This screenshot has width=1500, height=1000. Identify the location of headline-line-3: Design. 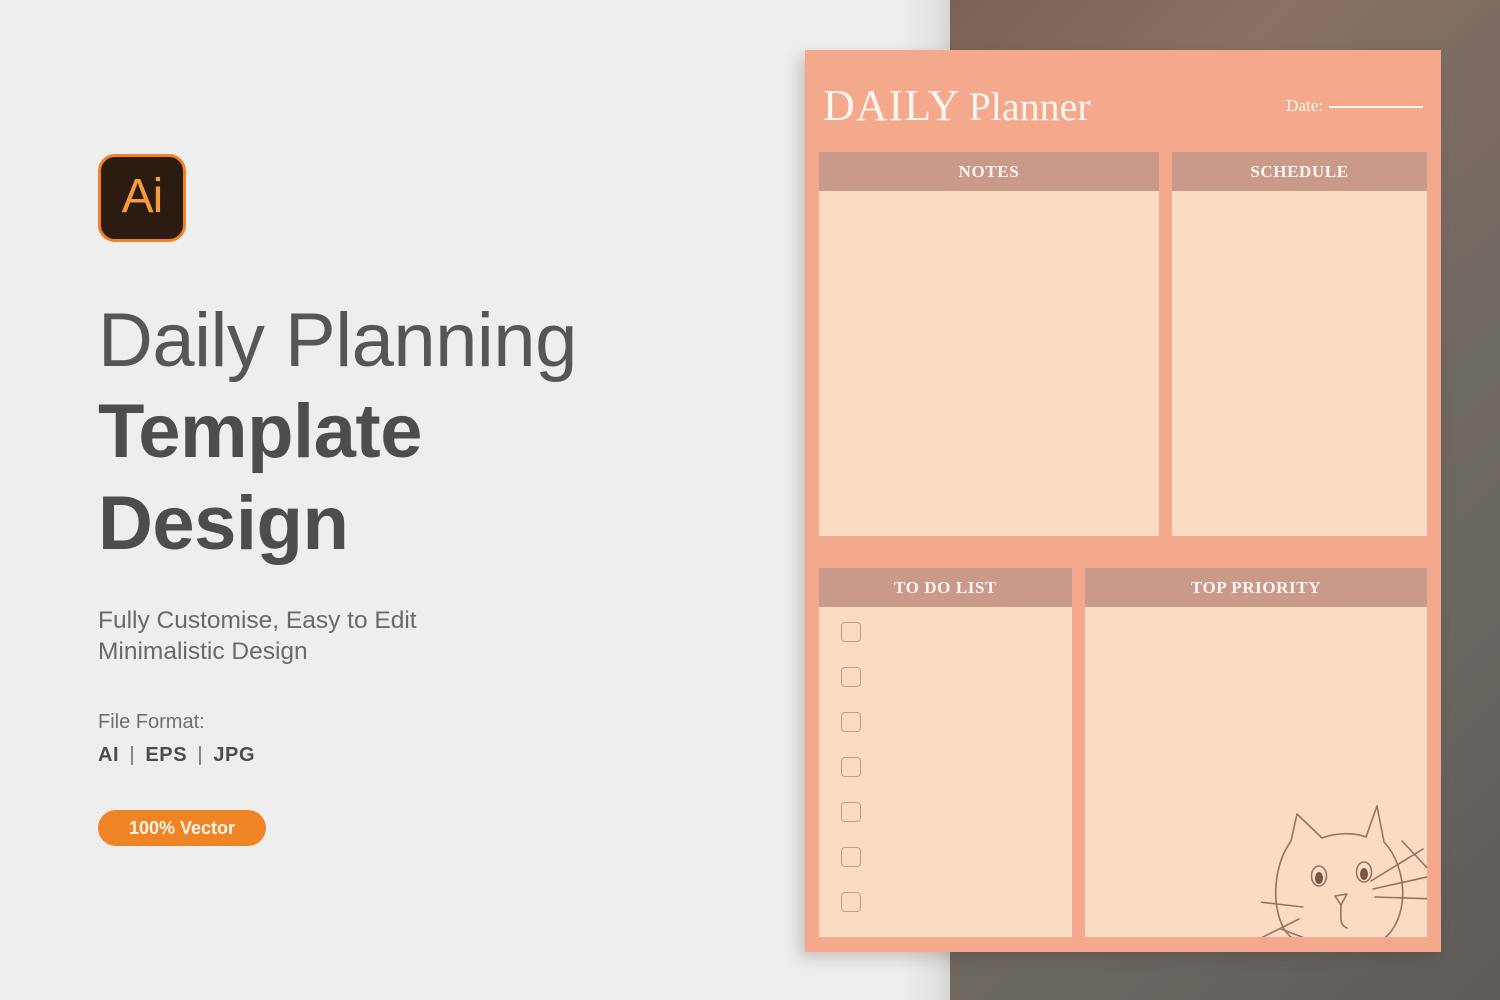
(223, 523).